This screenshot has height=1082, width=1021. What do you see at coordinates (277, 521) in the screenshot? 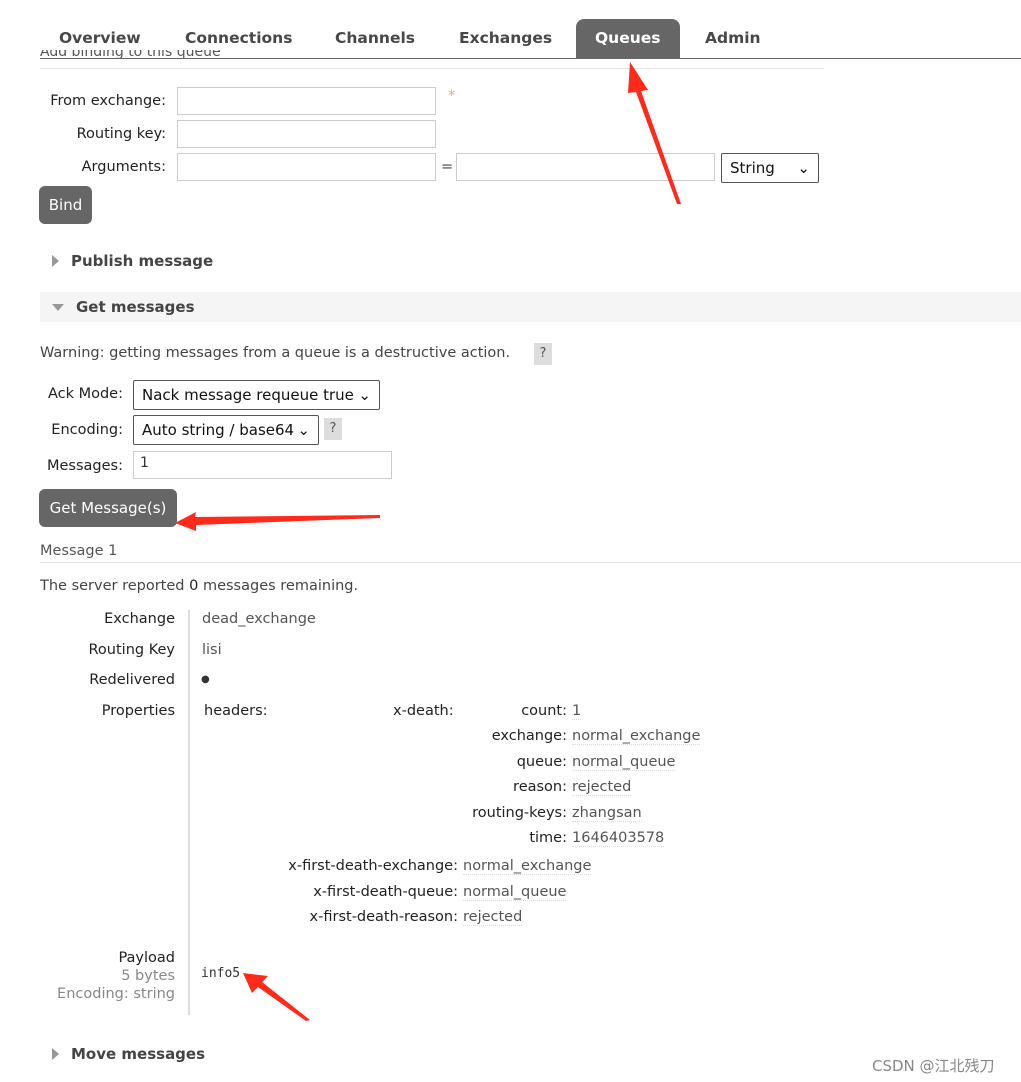
I see `arrow-to-get-button` at bounding box center [277, 521].